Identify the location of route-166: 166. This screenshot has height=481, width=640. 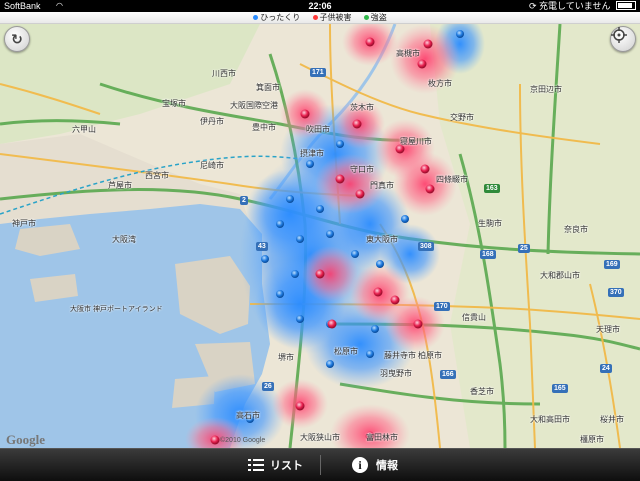
(448, 374).